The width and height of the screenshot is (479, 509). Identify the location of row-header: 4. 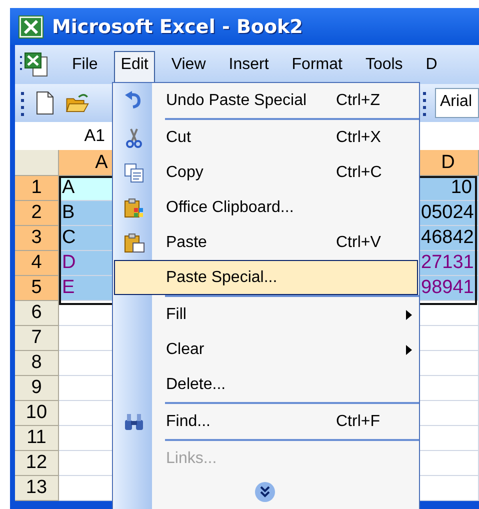
(37, 263).